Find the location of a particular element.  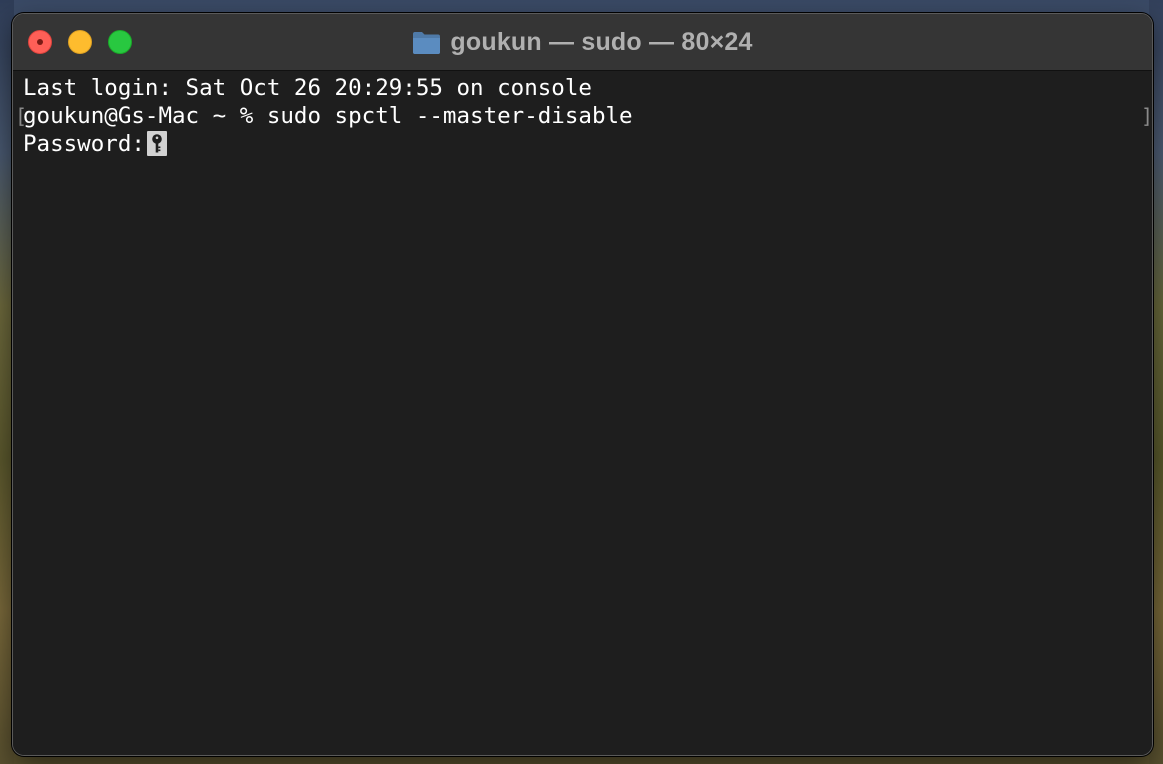

terminal-line-password: Password: is located at coordinates (95, 144).